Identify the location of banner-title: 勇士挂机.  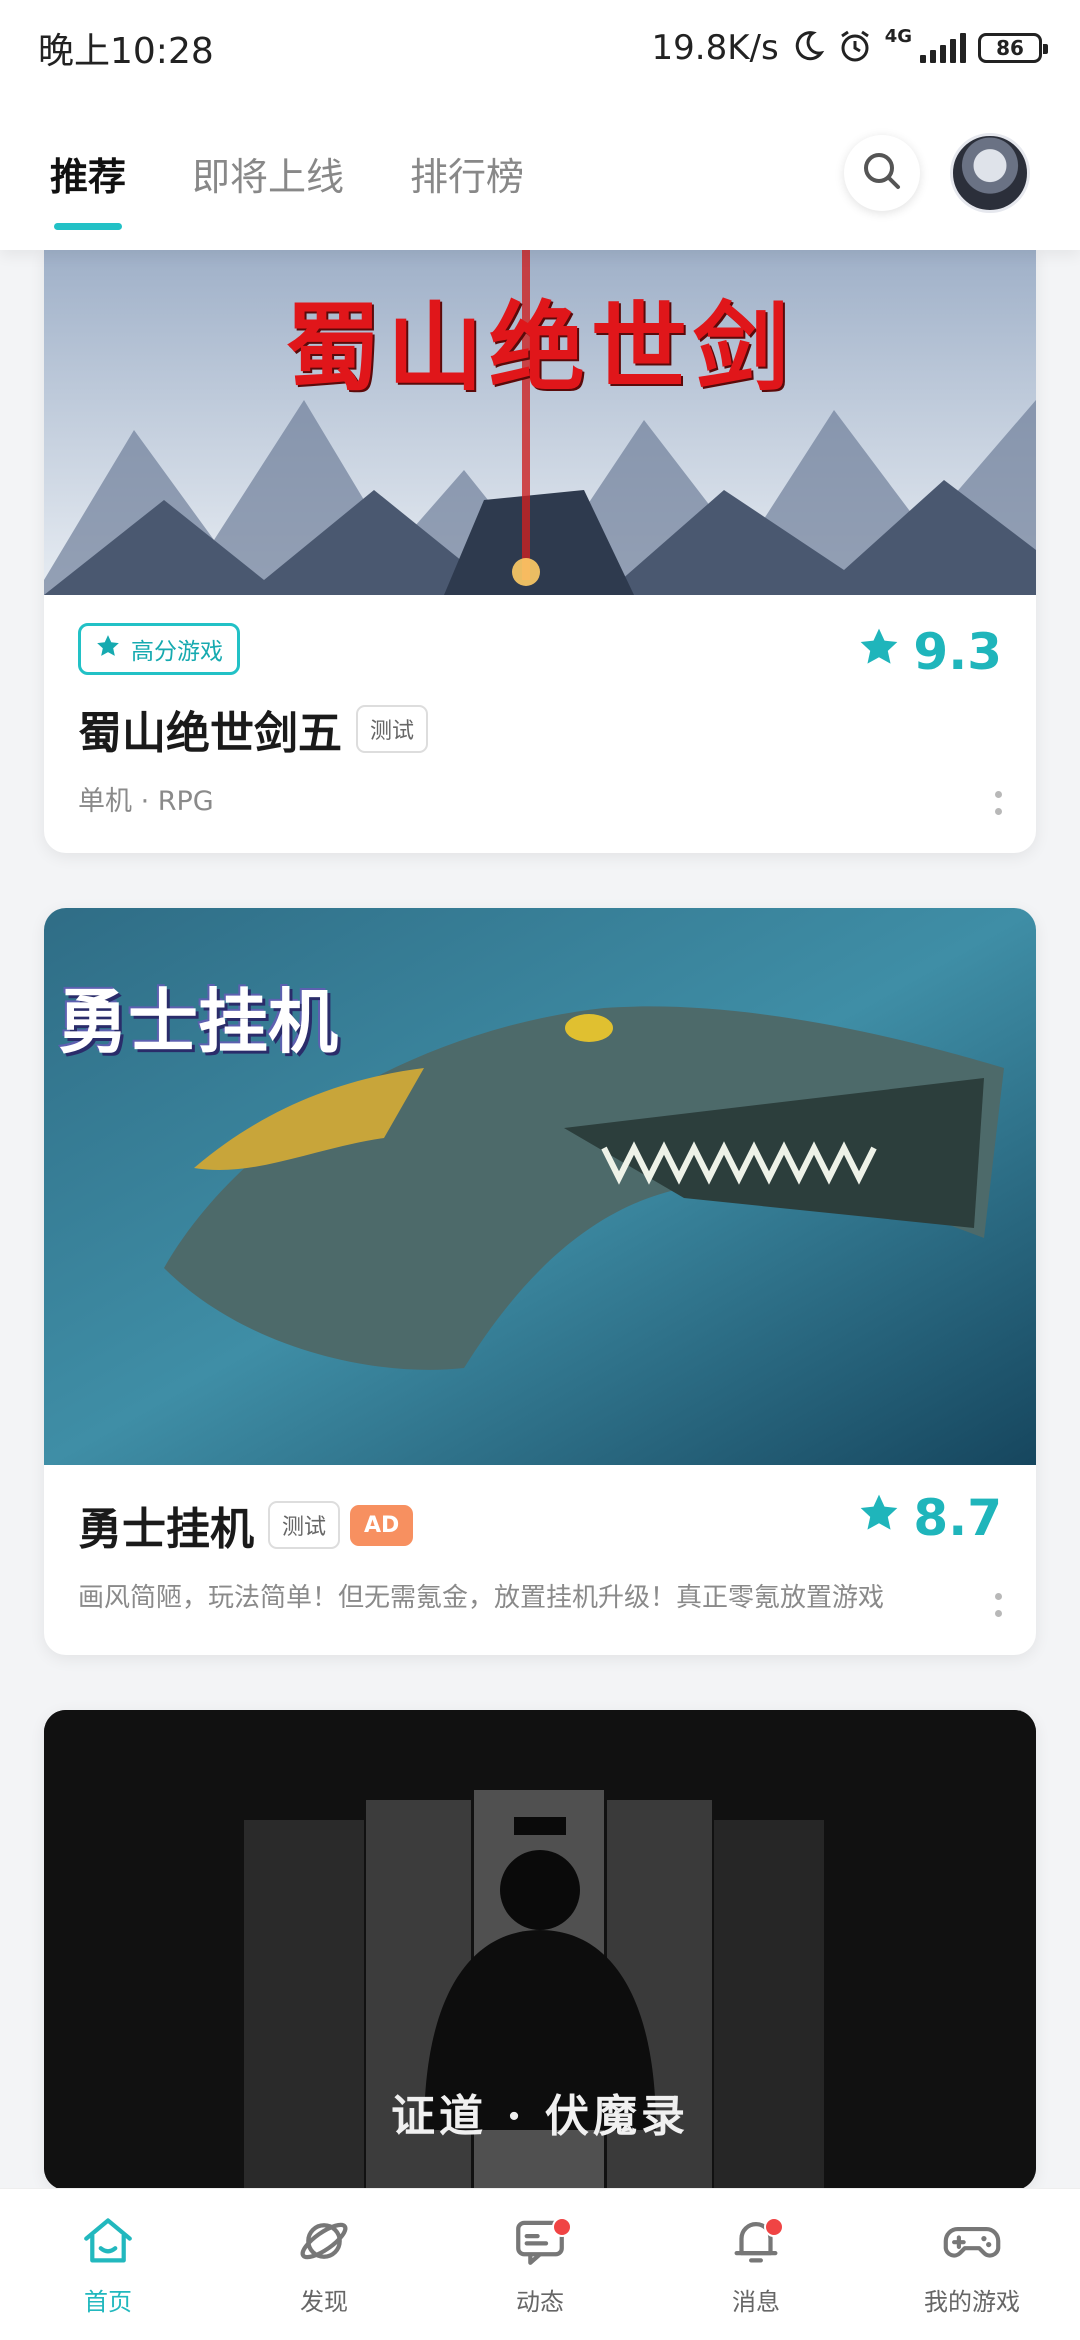
(198, 1022).